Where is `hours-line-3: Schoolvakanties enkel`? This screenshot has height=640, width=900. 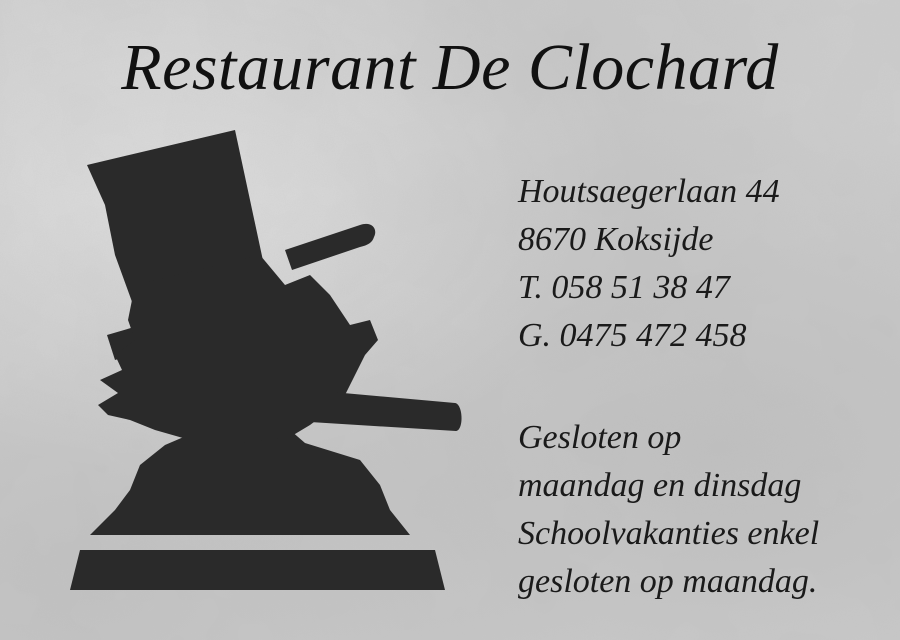
hours-line-3: Schoolvakanties enkel is located at coordinates (669, 533).